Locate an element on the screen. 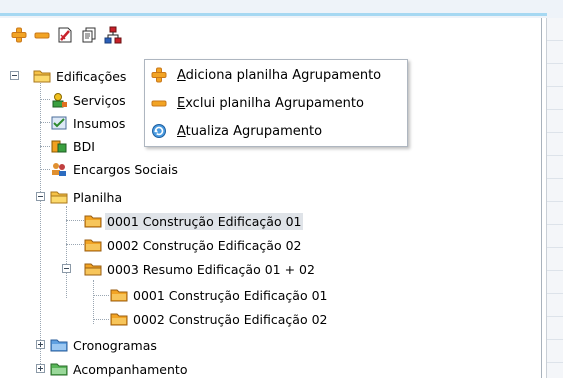  window-top-bar is located at coordinates (281, 9).